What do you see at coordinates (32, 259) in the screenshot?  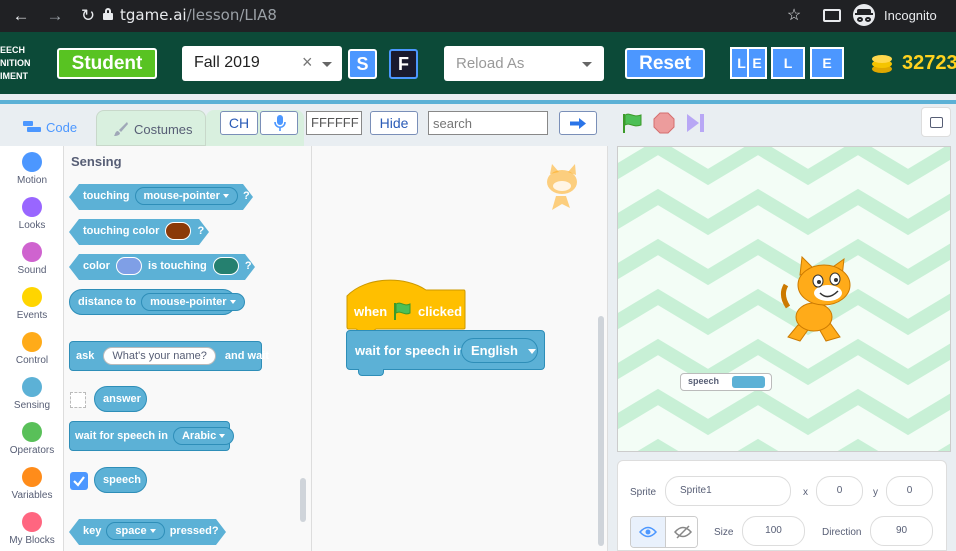 I see `category-sound: Sound` at bounding box center [32, 259].